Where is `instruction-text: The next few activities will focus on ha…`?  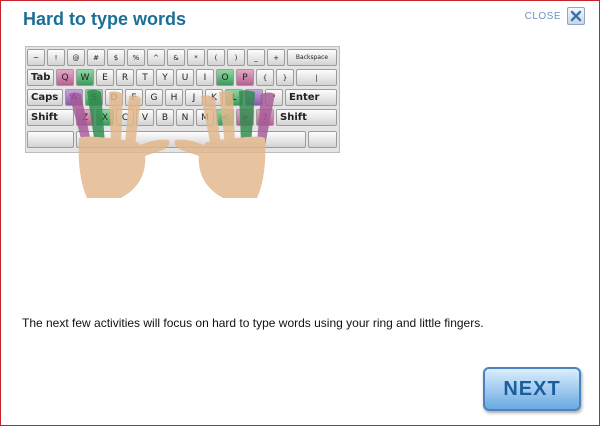 instruction-text: The next few activities will focus on ha… is located at coordinates (253, 323).